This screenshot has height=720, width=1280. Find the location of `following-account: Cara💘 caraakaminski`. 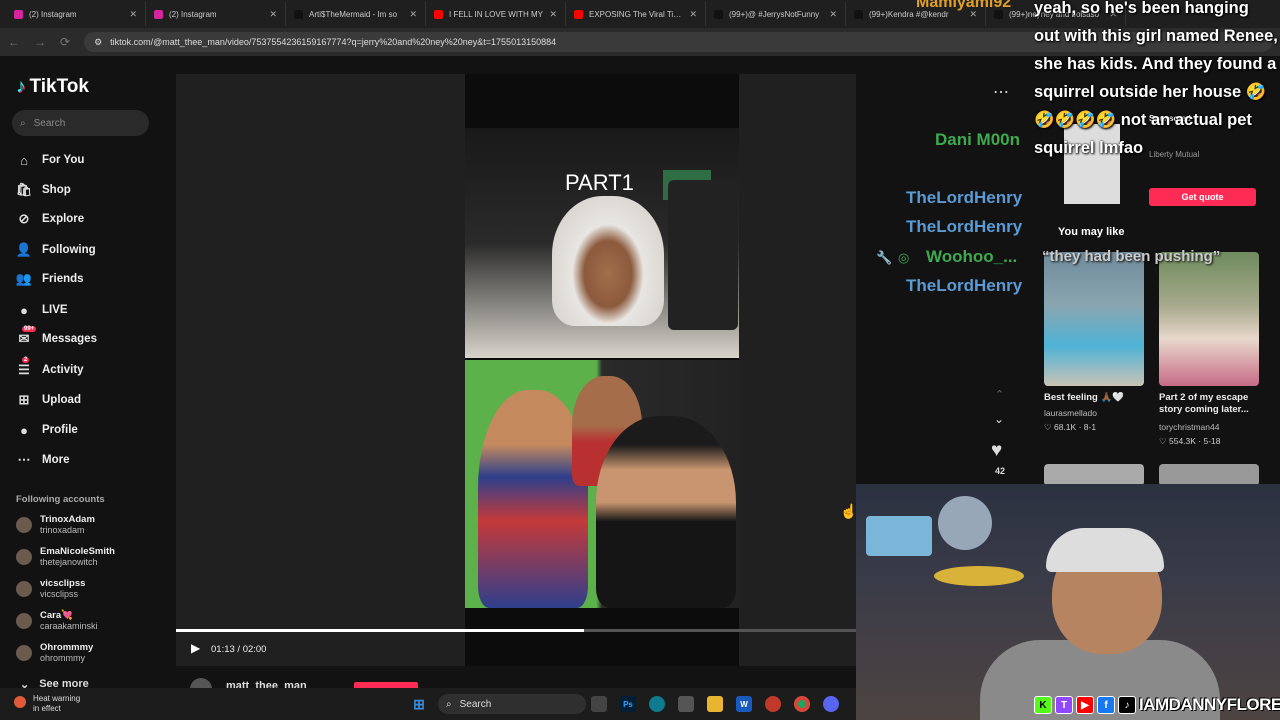

following-account: Cara💘 caraakaminski is located at coordinates (57, 621).